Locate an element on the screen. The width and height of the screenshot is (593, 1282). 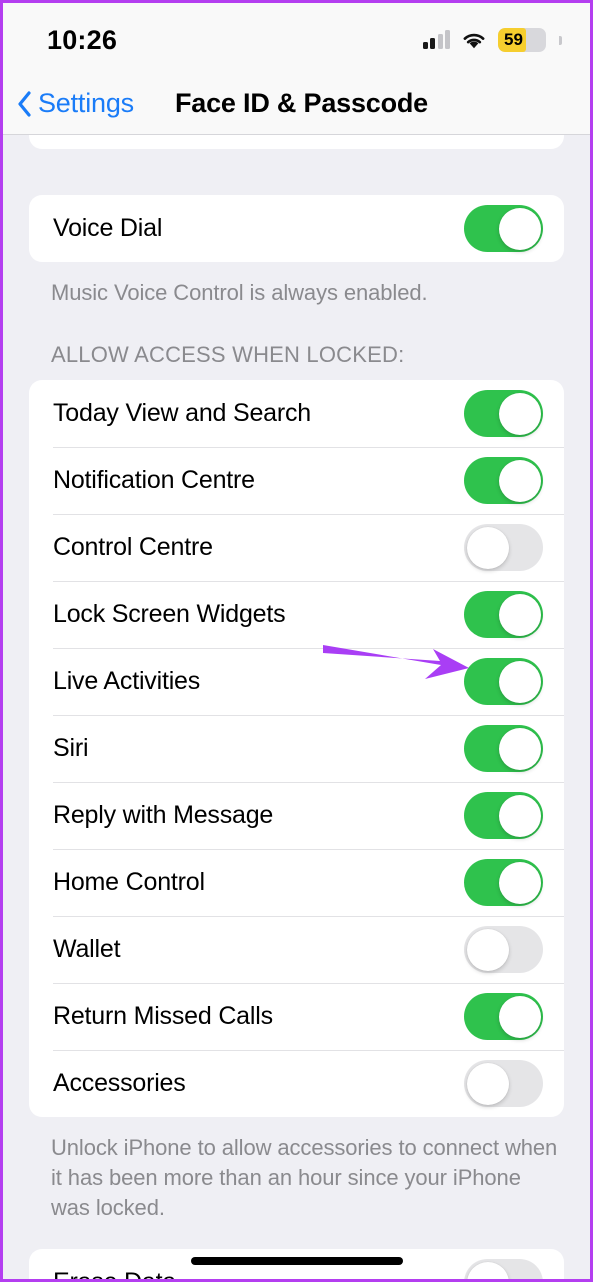
toggle-control-centre is located at coordinates (503, 547).